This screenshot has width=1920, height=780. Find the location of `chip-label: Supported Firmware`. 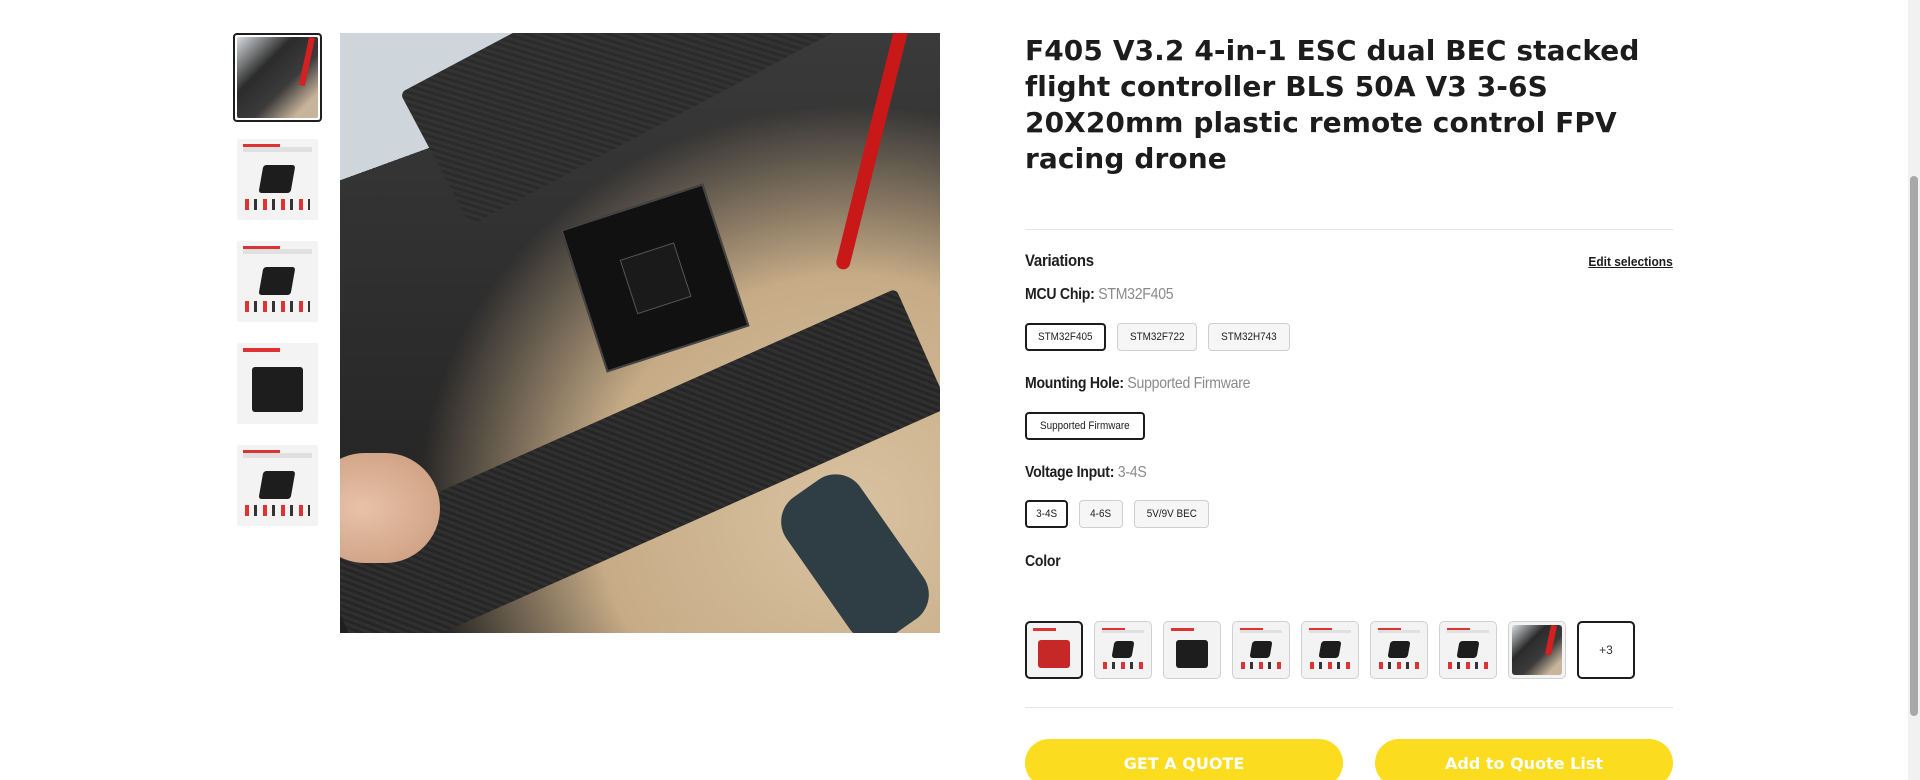

chip-label: Supported Firmware is located at coordinates (1084, 426).